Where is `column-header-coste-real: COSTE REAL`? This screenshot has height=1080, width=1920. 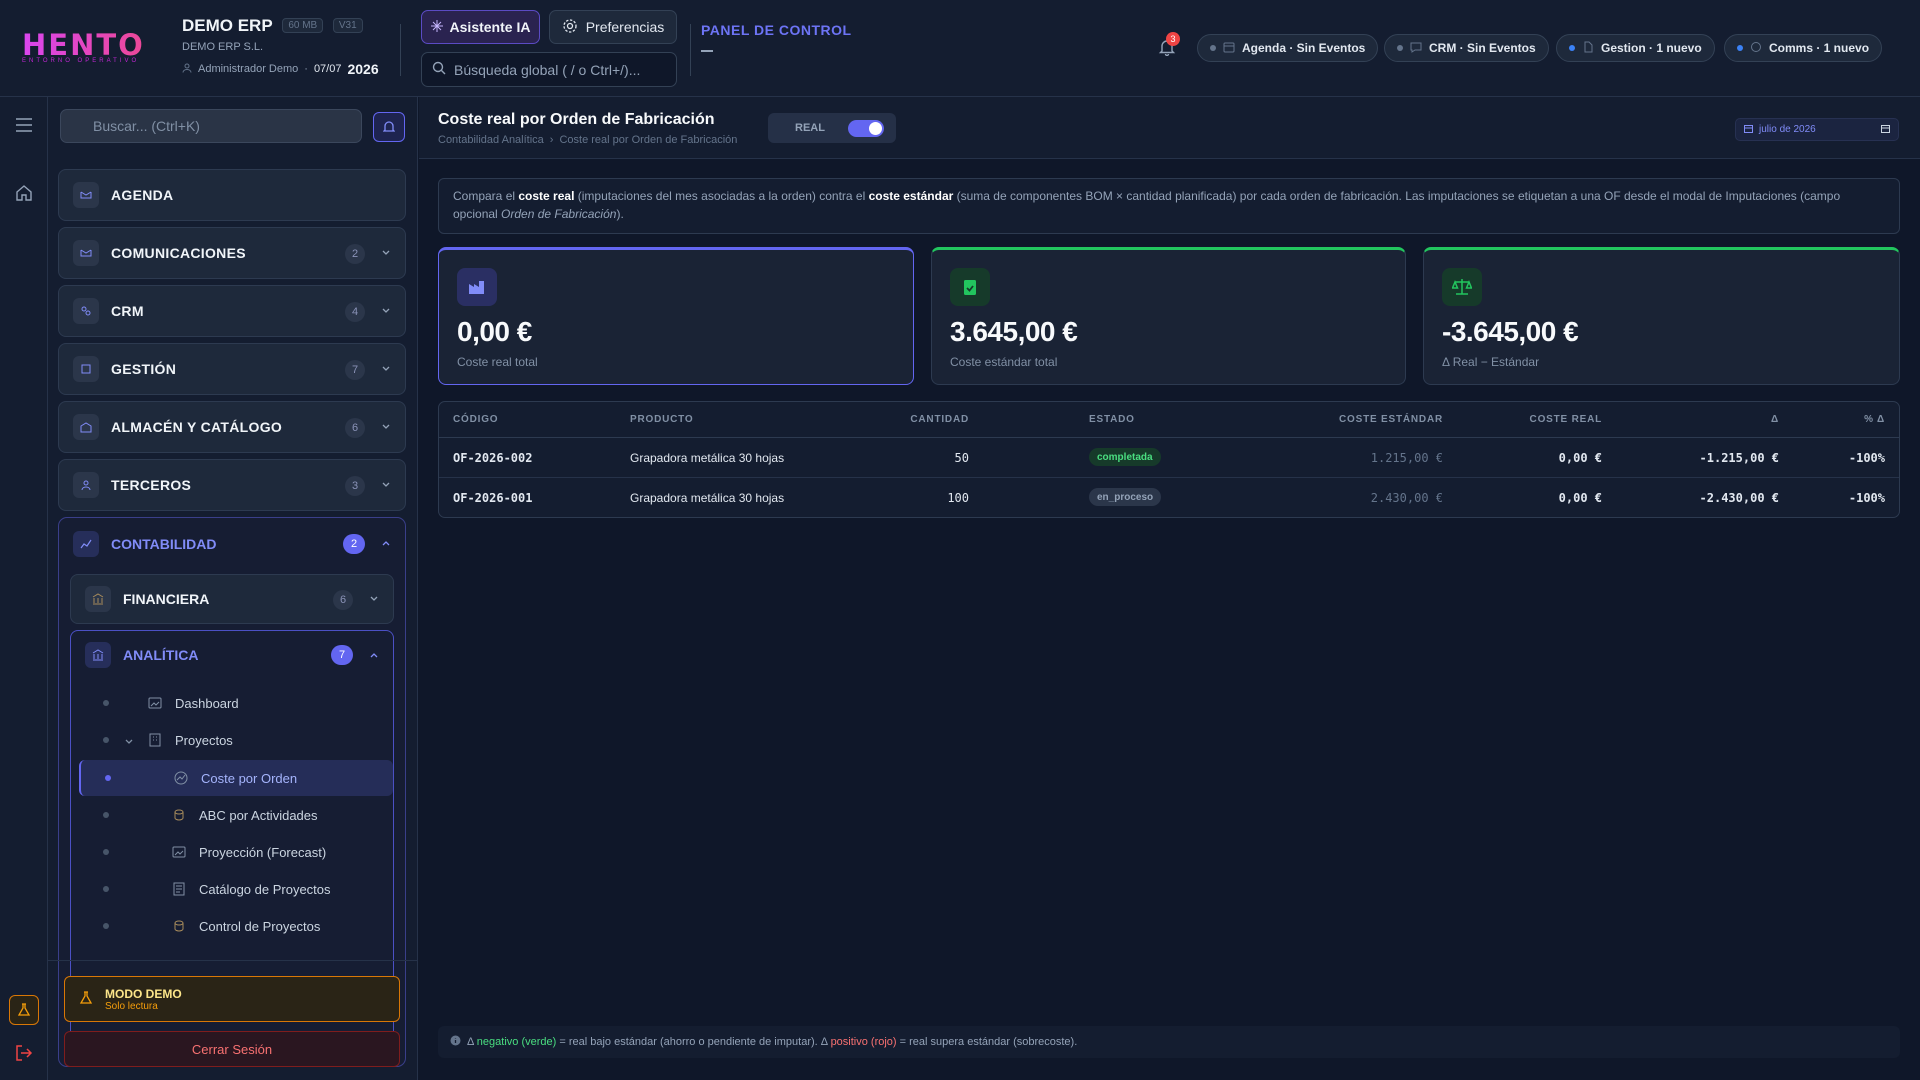 column-header-coste-real: COSTE REAL is located at coordinates (1566, 419).